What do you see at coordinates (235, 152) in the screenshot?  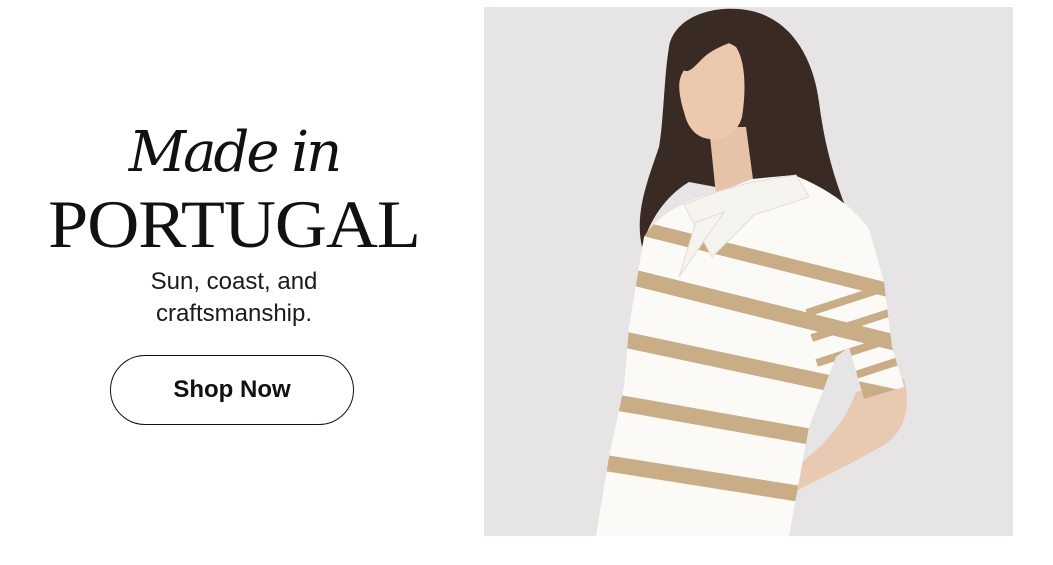 I see `headline-made-in: Made in` at bounding box center [235, 152].